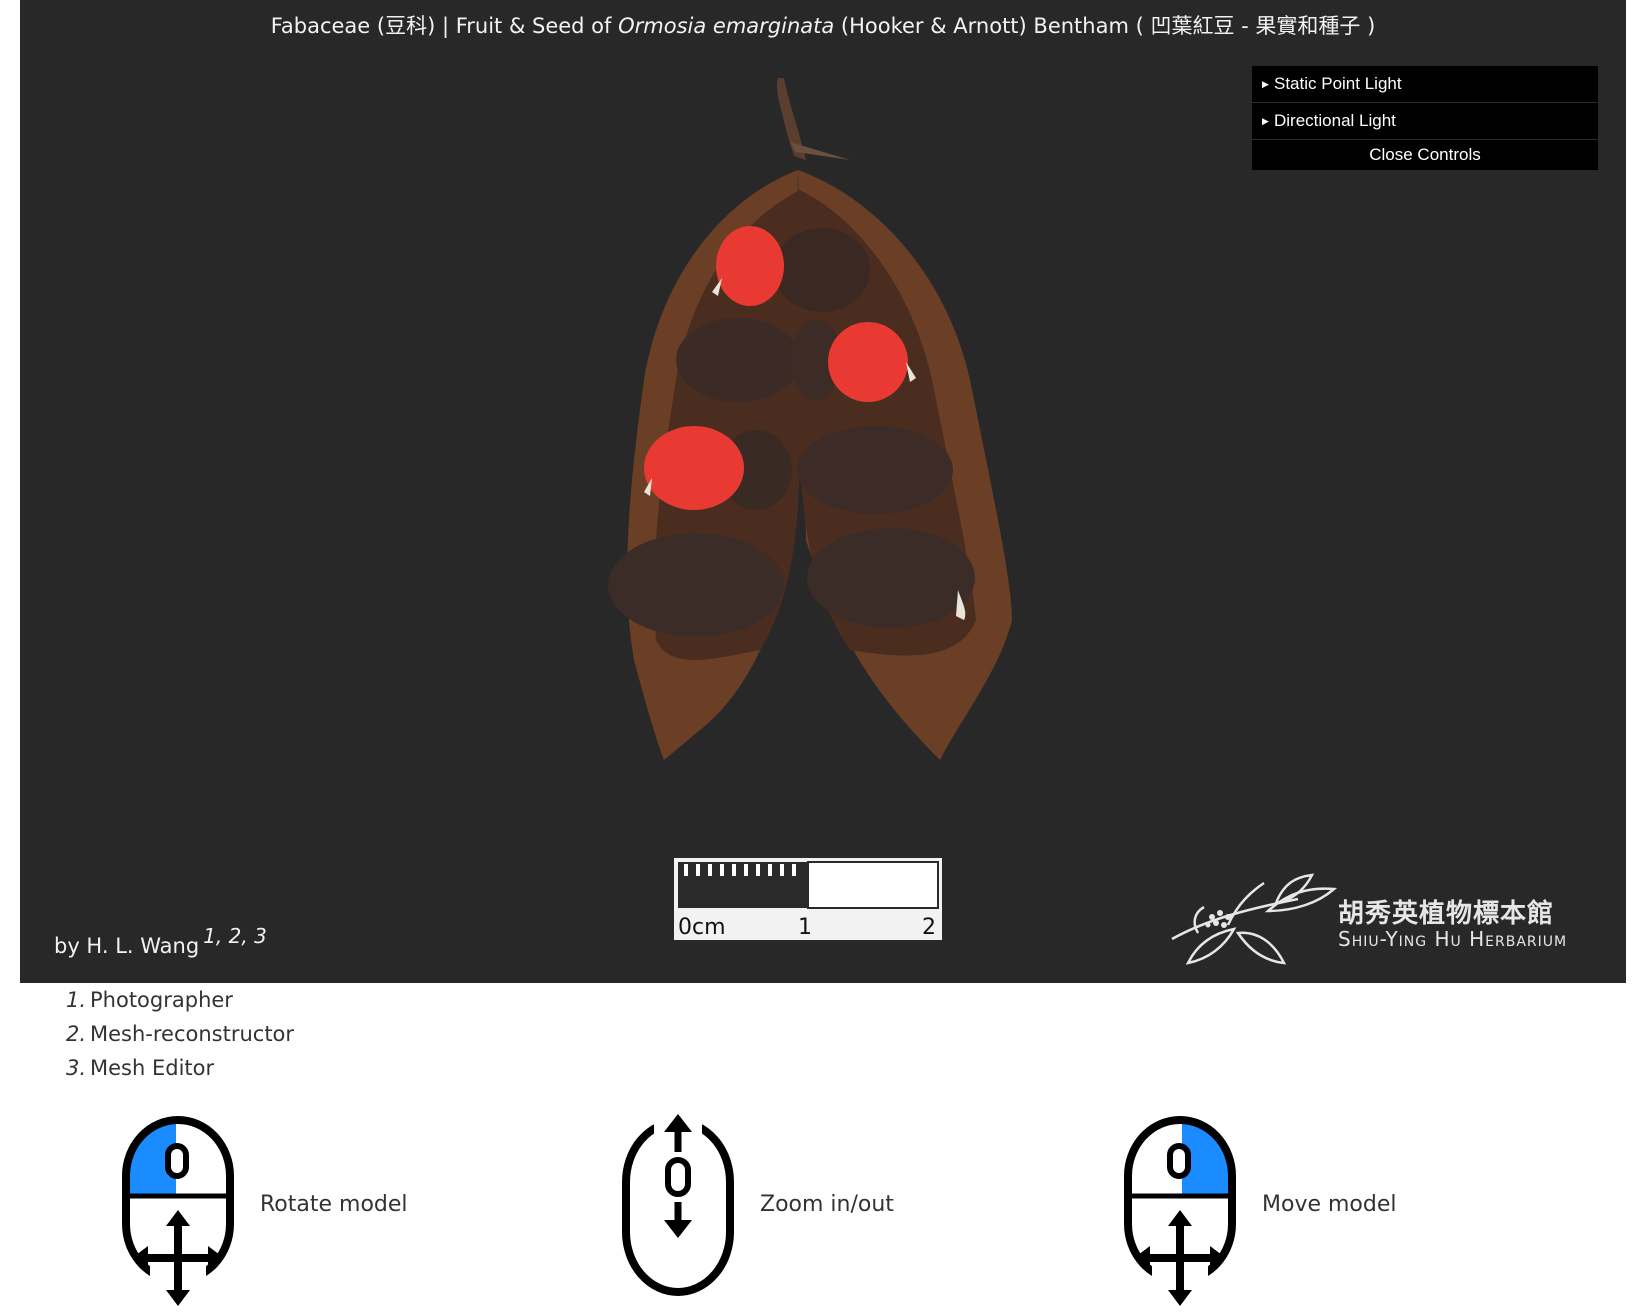  What do you see at coordinates (76, 1000) in the screenshot?
I see `role-number: 1.` at bounding box center [76, 1000].